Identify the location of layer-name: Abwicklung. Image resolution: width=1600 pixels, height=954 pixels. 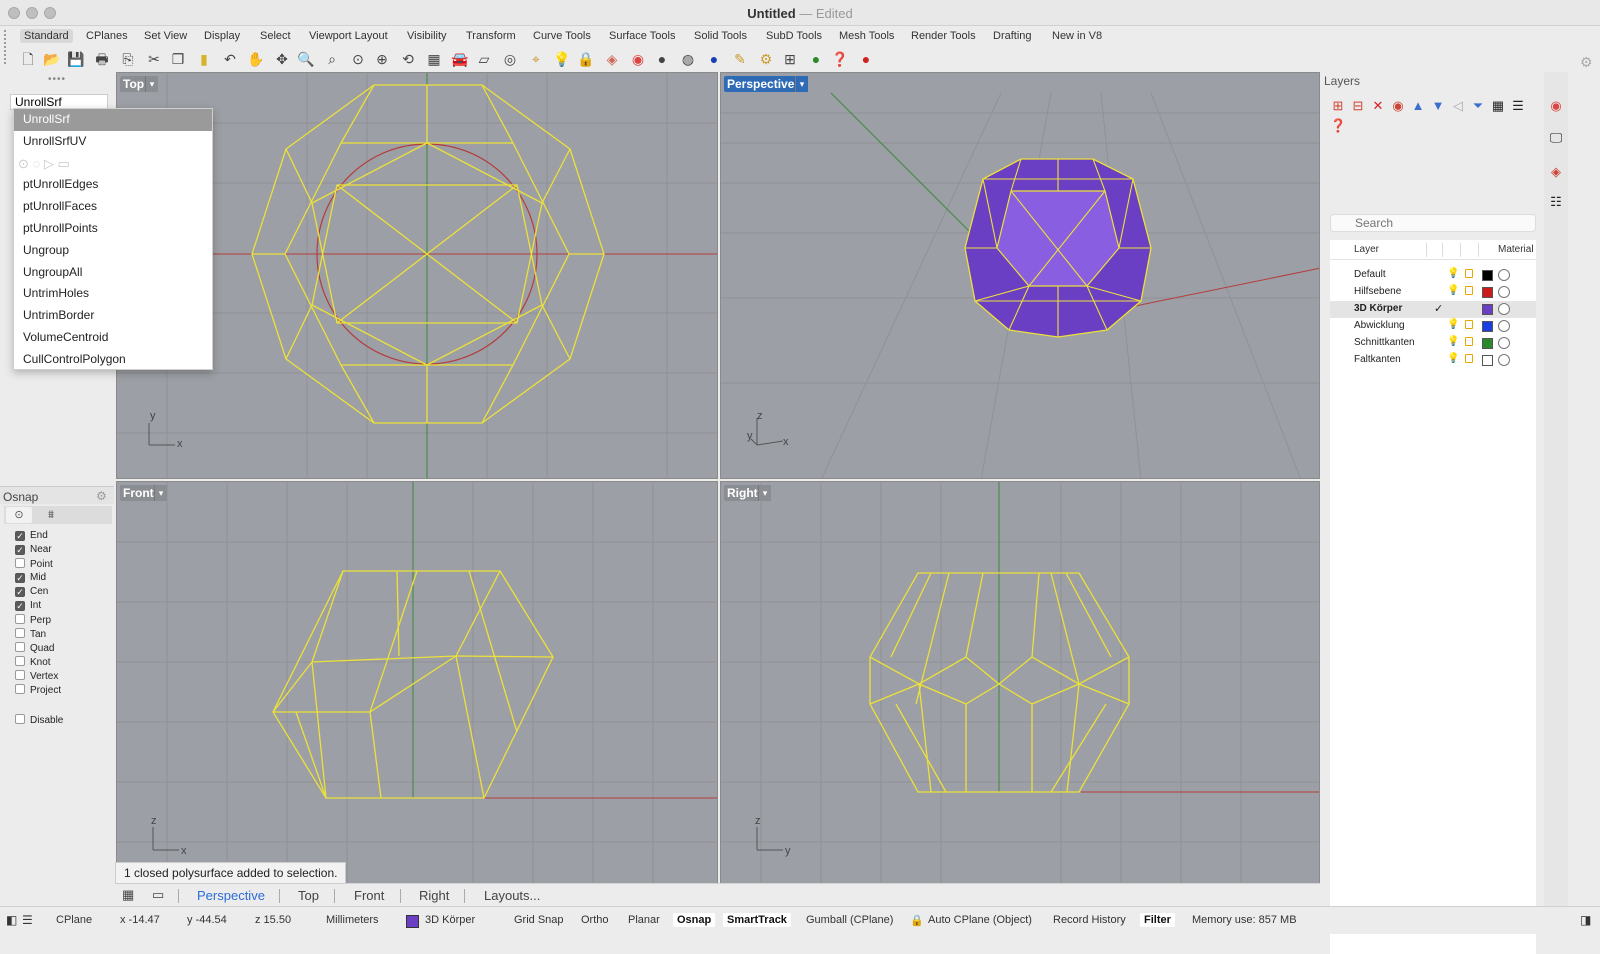
(1379, 325).